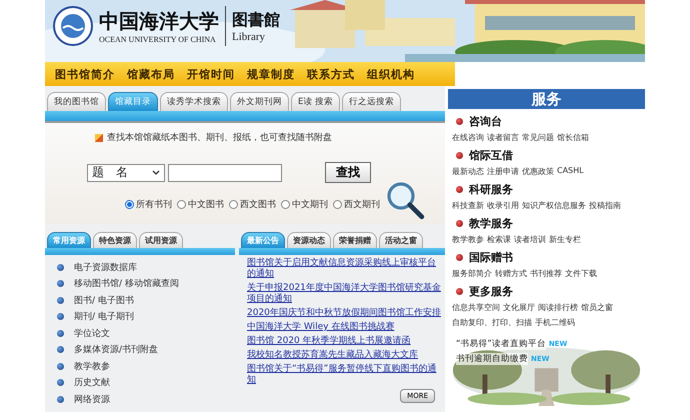  What do you see at coordinates (92, 333) in the screenshot?
I see `resource-link: 学位论文` at bounding box center [92, 333].